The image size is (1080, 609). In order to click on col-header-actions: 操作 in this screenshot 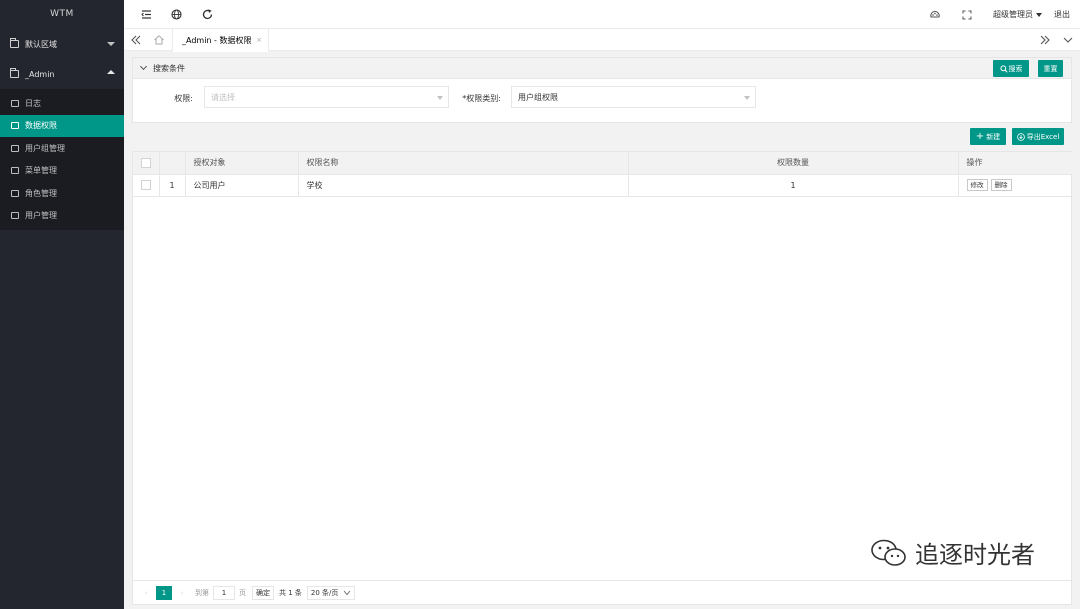, I will do `click(1015, 163)`.